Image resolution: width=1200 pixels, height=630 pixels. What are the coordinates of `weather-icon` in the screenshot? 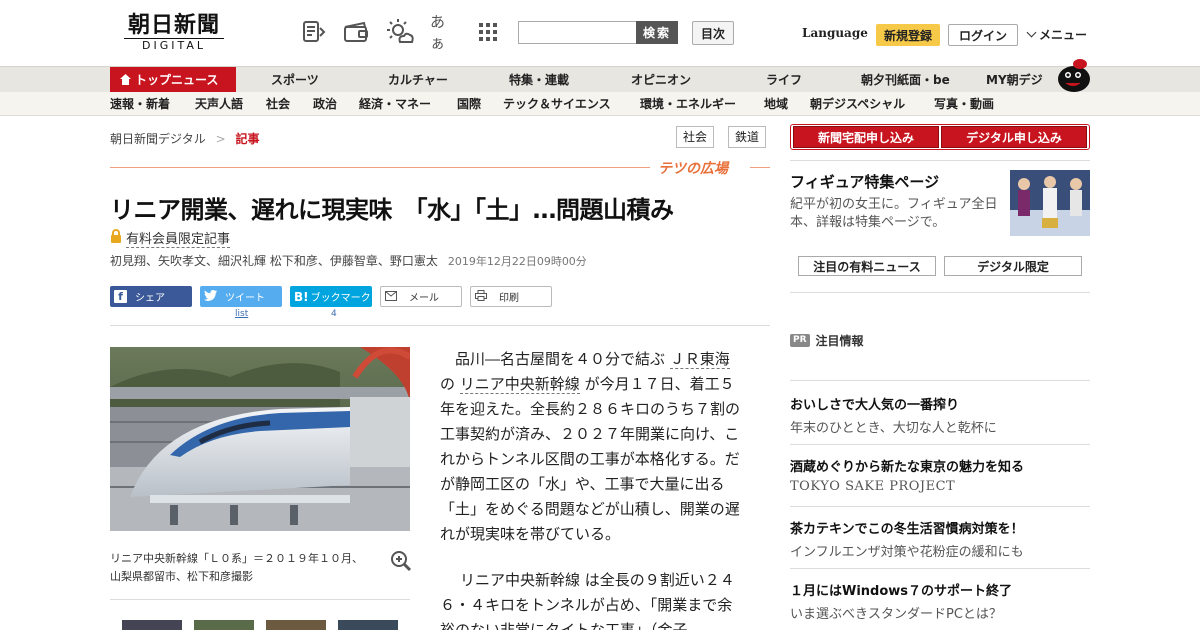 It's located at (400, 32).